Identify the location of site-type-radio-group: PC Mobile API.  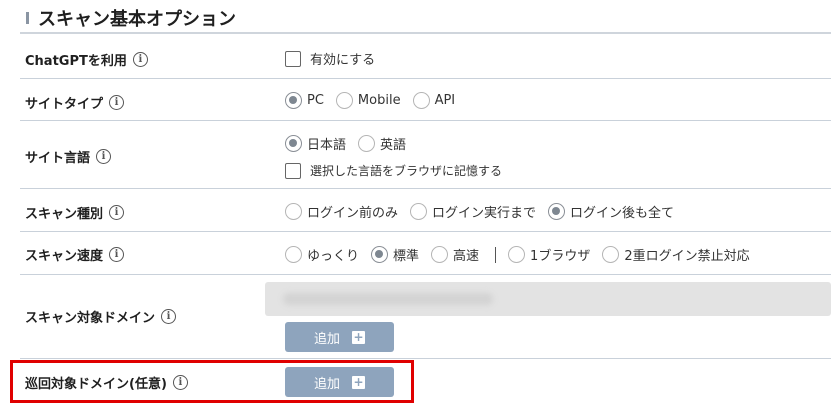
(376, 100).